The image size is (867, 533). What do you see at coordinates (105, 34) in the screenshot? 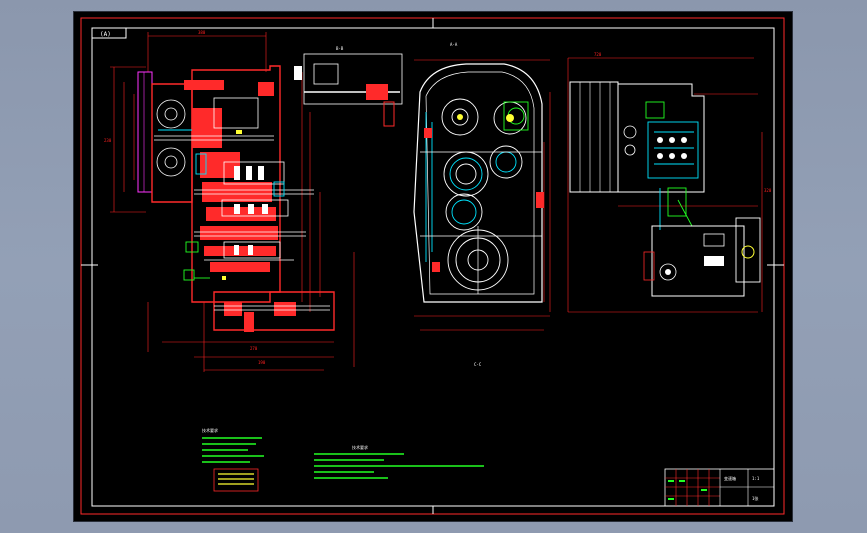
I see `sheet-code: (A)` at bounding box center [105, 34].